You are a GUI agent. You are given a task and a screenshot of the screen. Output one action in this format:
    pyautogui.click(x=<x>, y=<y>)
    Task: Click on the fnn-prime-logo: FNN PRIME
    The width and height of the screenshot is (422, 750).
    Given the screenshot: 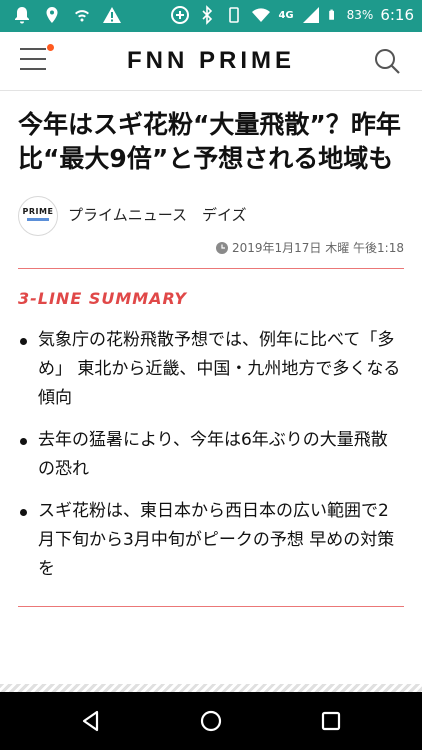 What is the action you would take?
    pyautogui.click(x=211, y=61)
    